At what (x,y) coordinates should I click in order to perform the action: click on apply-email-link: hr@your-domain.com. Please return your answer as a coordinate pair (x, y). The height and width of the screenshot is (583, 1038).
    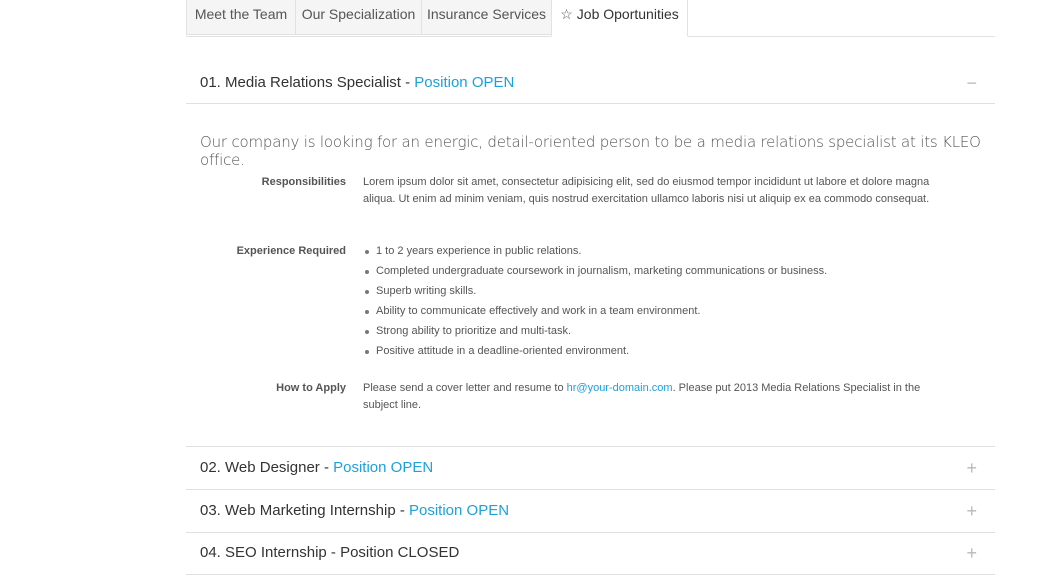
    Looking at the image, I should click on (620, 388).